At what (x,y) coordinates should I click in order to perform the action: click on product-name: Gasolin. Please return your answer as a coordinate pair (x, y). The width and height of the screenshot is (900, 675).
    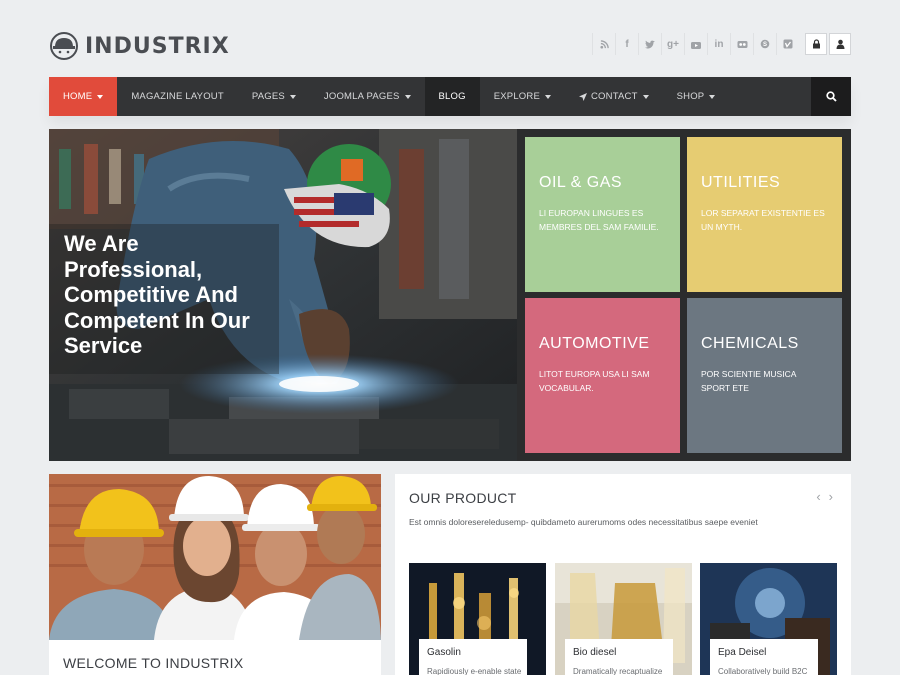
    Looking at the image, I should click on (444, 652).